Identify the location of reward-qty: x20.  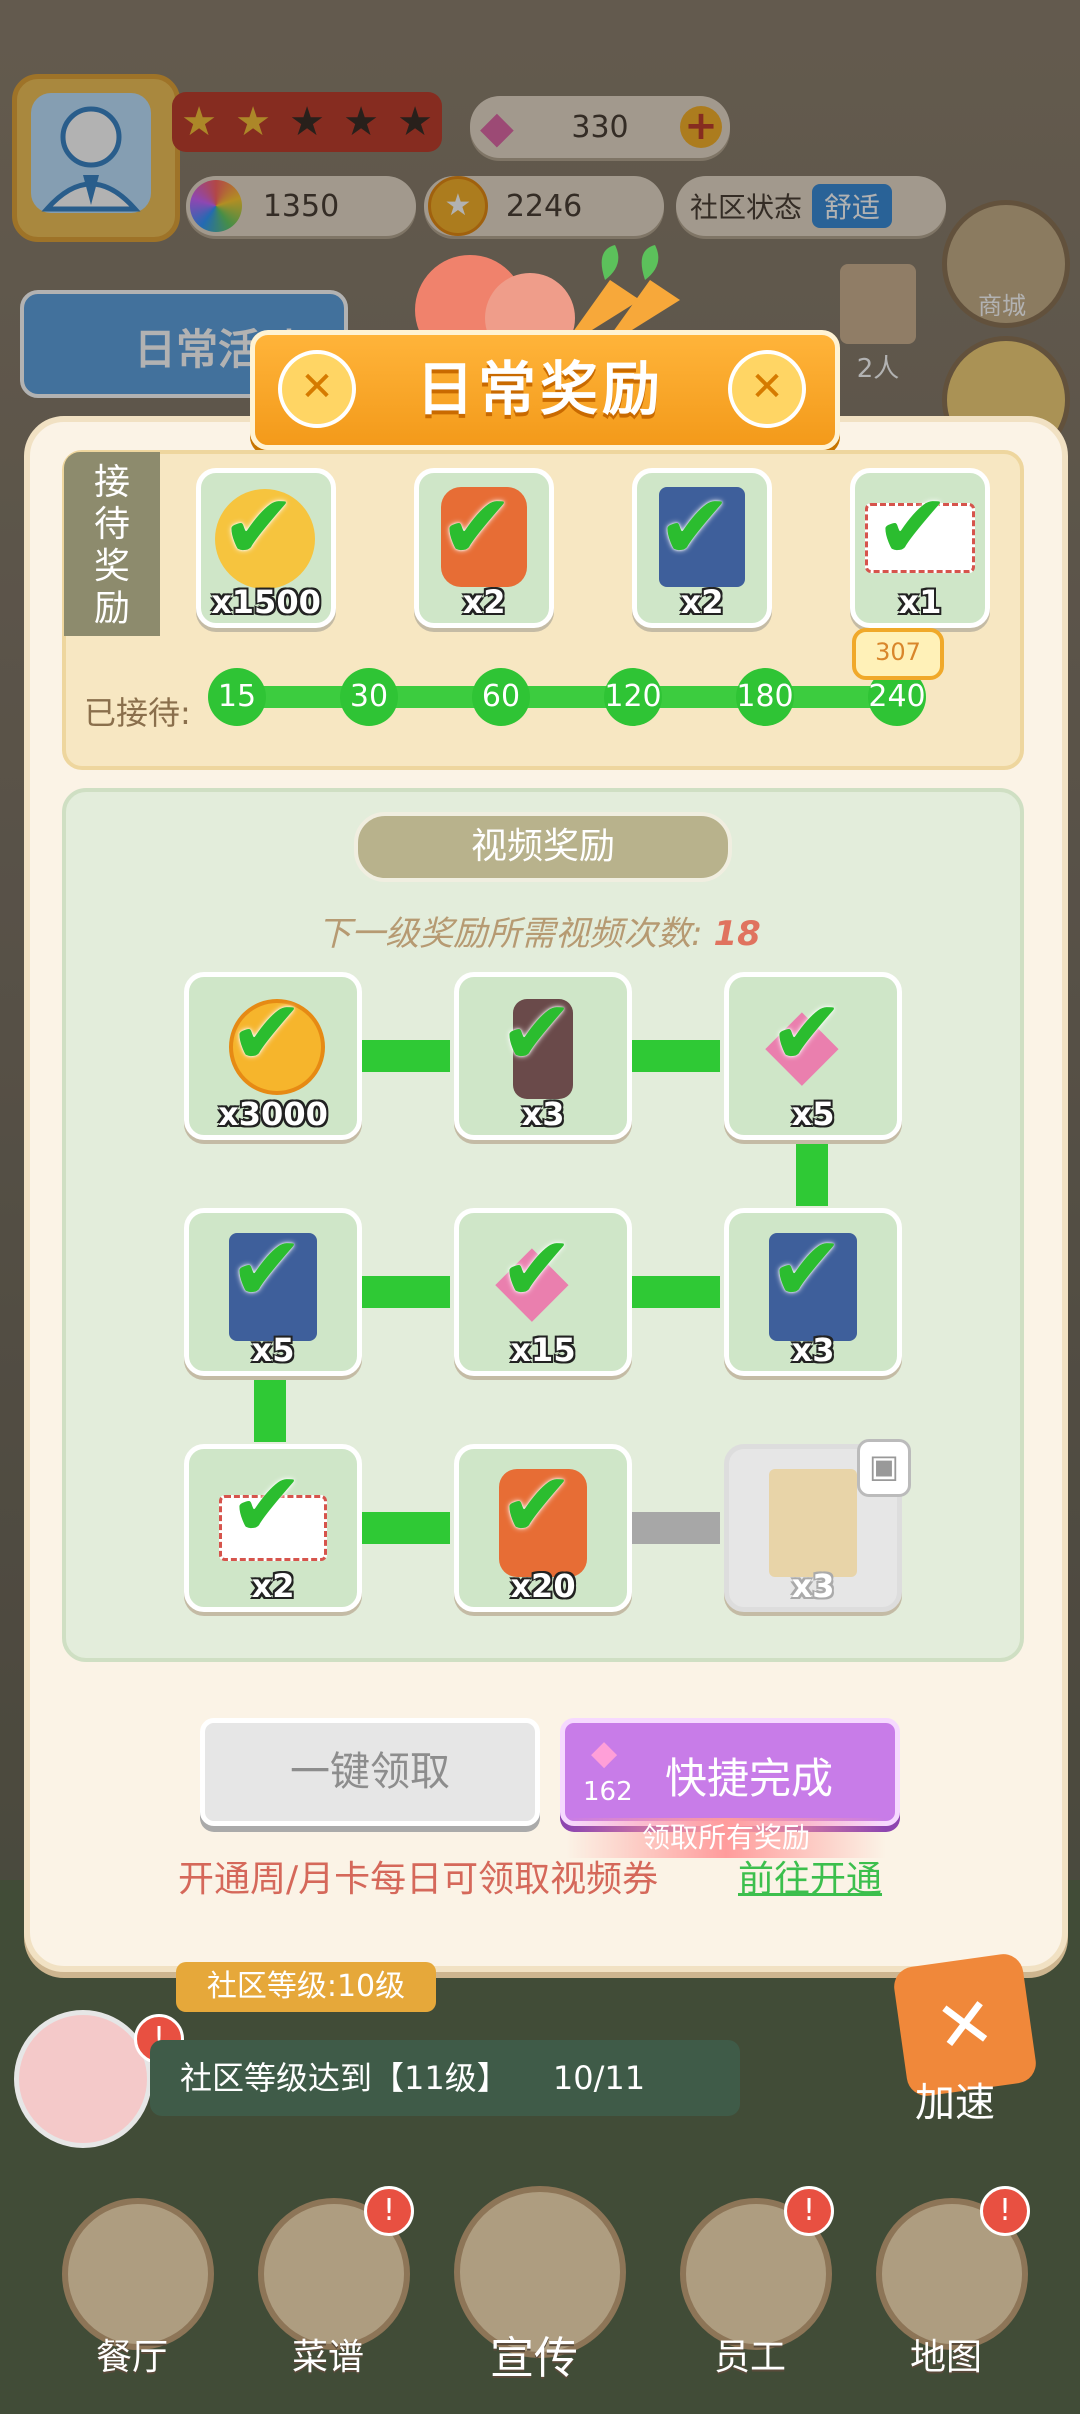
(543, 1586).